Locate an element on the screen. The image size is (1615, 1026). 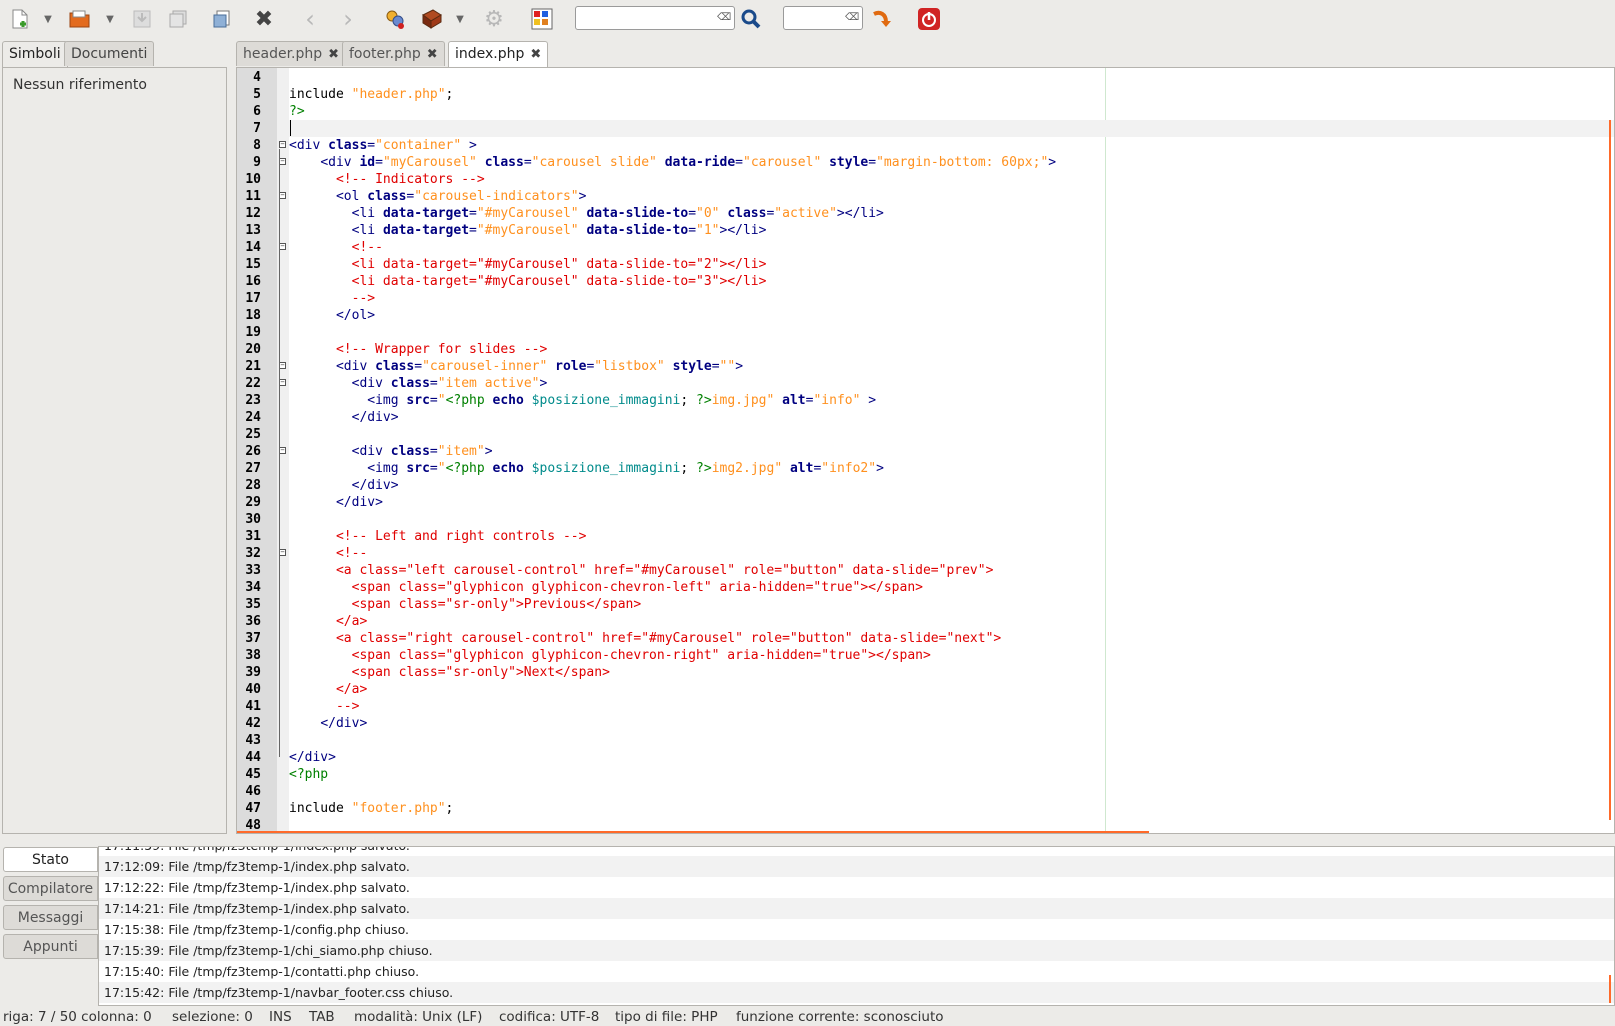
vertical-scrollbar is located at coordinates (1610, 470).